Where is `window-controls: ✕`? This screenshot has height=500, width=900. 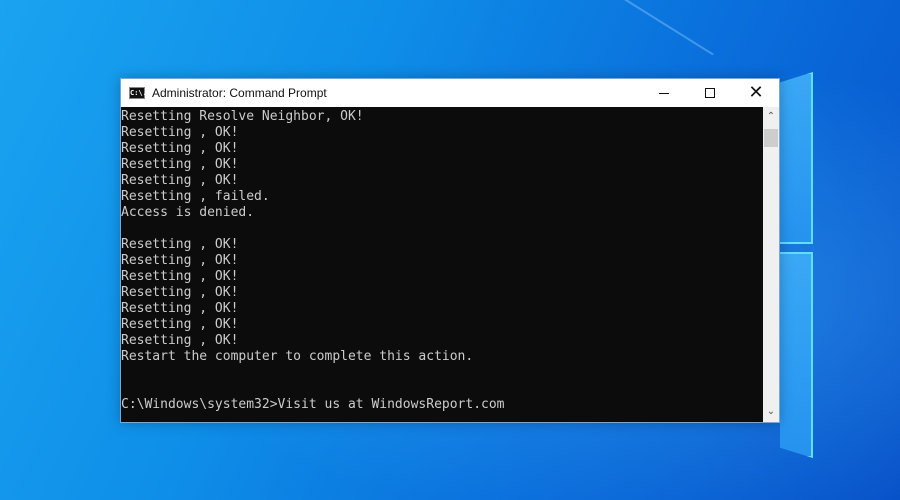 window-controls: ✕ is located at coordinates (710, 93).